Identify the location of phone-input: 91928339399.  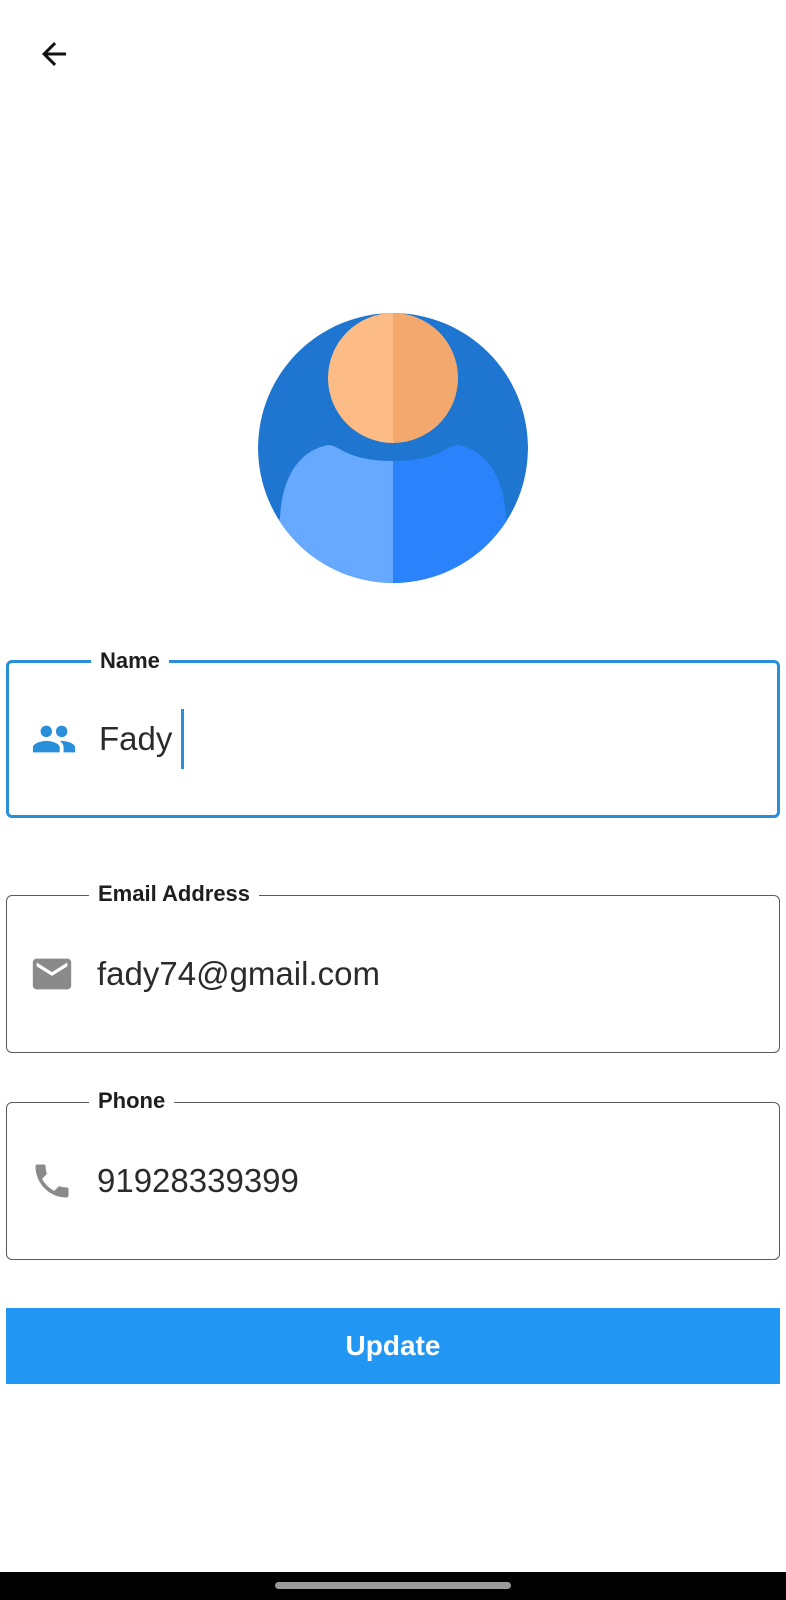
(198, 1181).